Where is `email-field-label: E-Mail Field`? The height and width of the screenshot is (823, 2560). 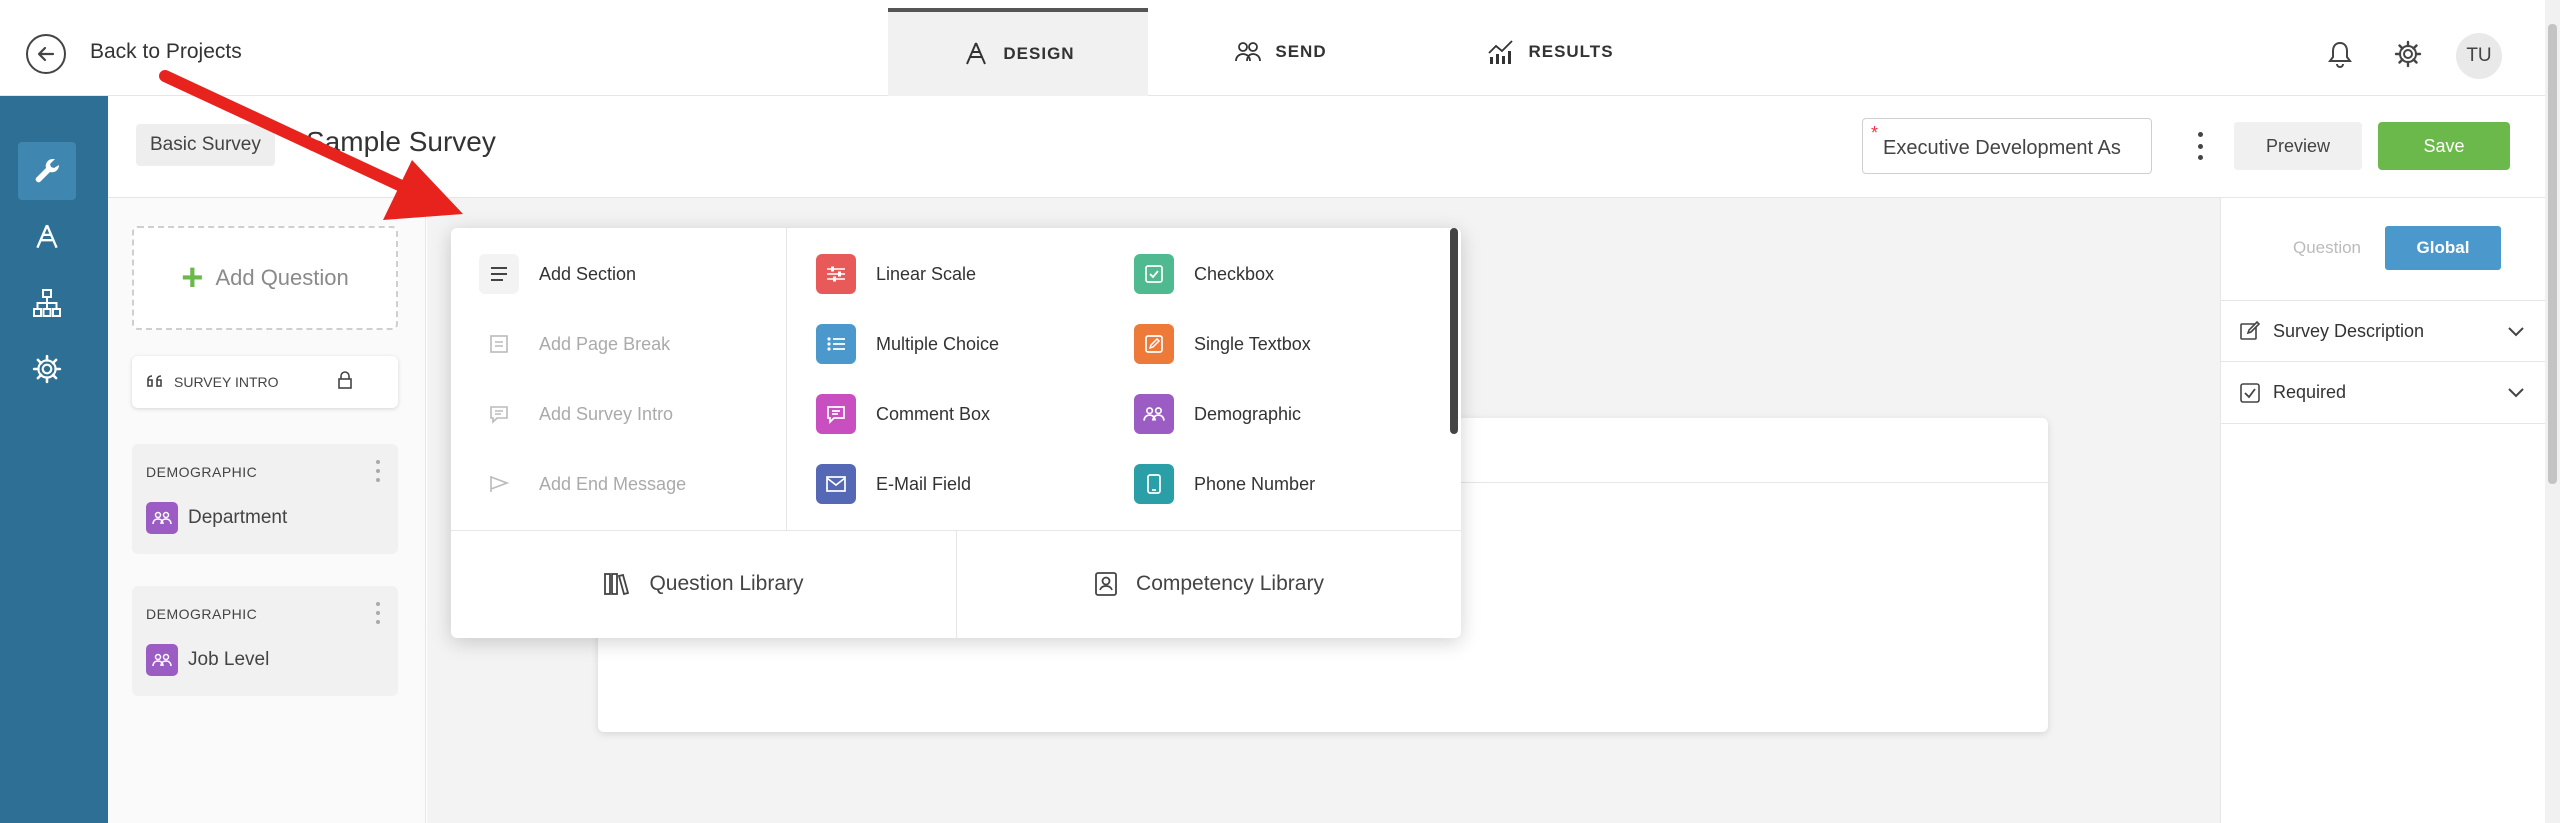
email-field-label: E-Mail Field is located at coordinates (924, 483).